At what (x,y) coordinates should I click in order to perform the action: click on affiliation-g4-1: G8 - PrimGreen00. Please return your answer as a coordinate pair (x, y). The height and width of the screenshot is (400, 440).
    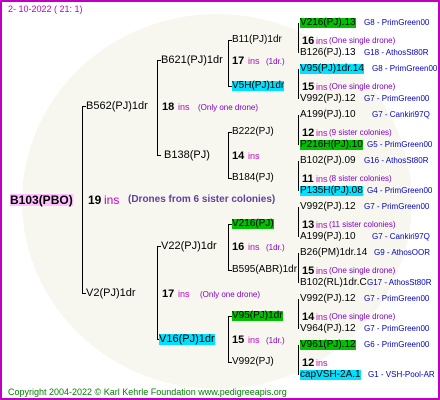
    Looking at the image, I should click on (397, 22).